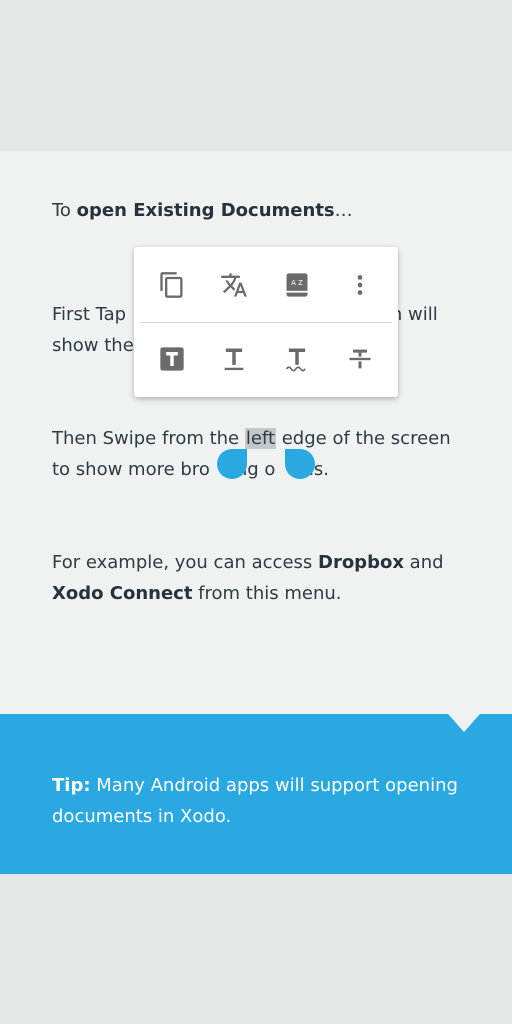  I want to click on squiggly-button, so click(297, 359).